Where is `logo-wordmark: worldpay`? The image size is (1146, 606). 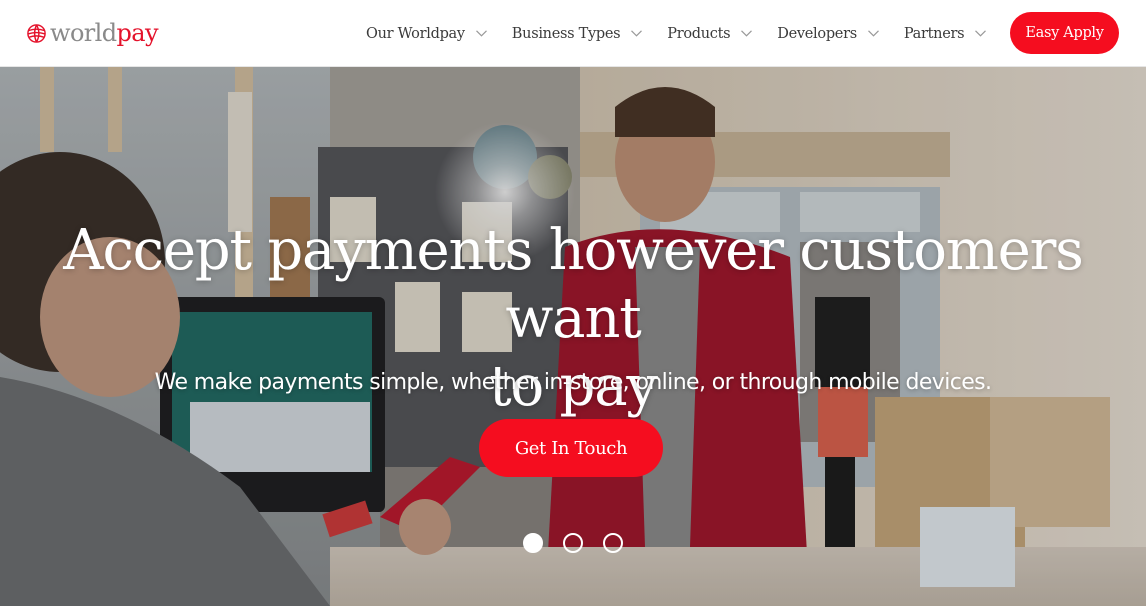 logo-wordmark: worldpay is located at coordinates (104, 33).